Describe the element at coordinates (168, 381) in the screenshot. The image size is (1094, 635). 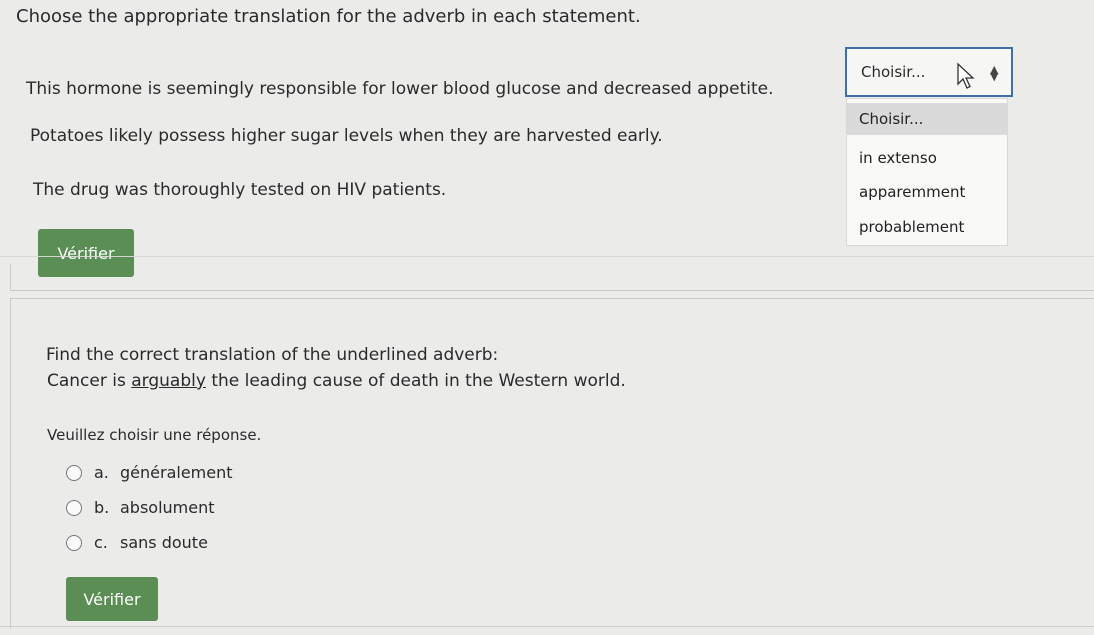
I see `underlined-adverb: arguably` at that location.